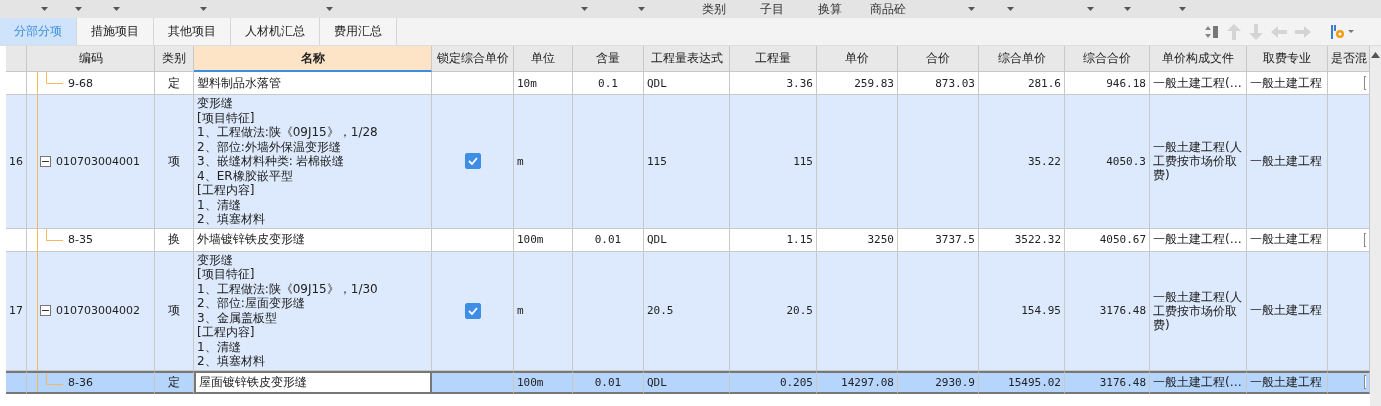  I want to click on column-header: 综合合价, so click(1107, 59).